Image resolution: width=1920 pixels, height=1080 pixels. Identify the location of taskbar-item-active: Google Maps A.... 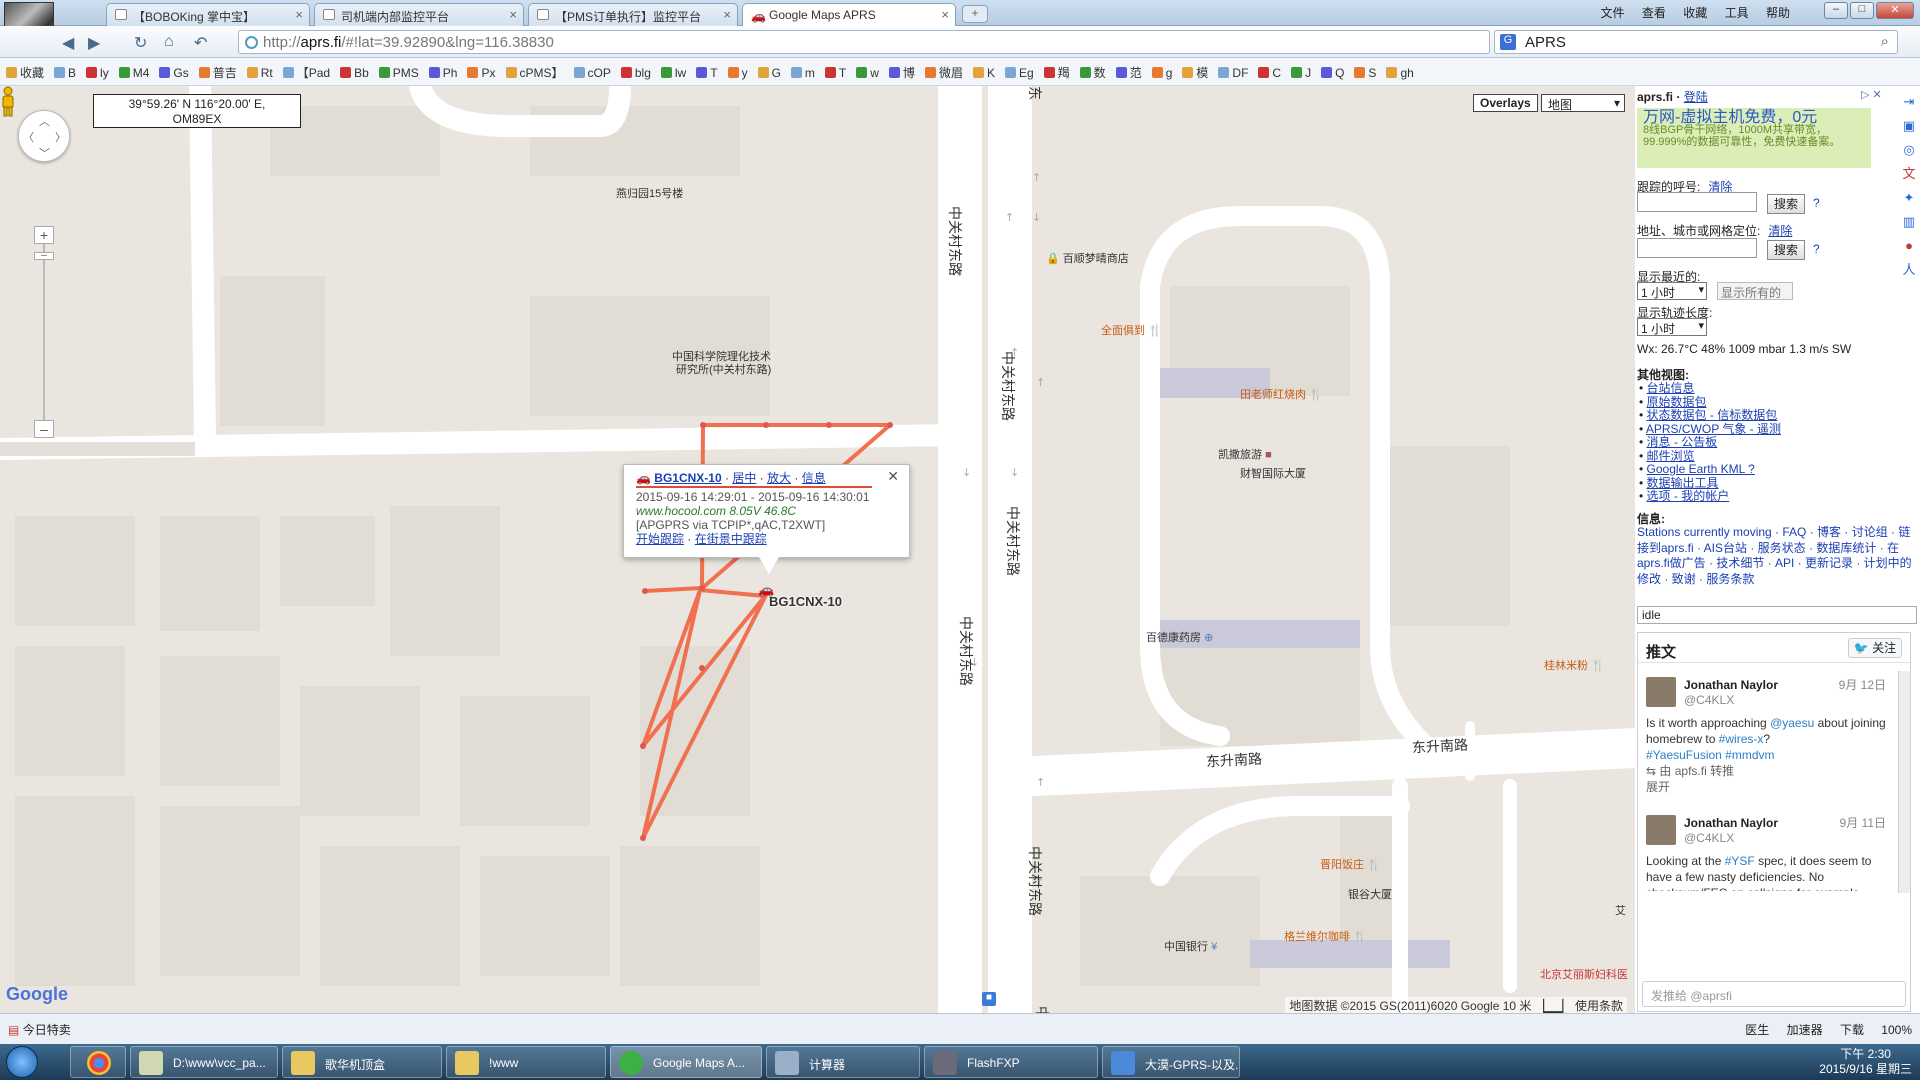
(686, 1062).